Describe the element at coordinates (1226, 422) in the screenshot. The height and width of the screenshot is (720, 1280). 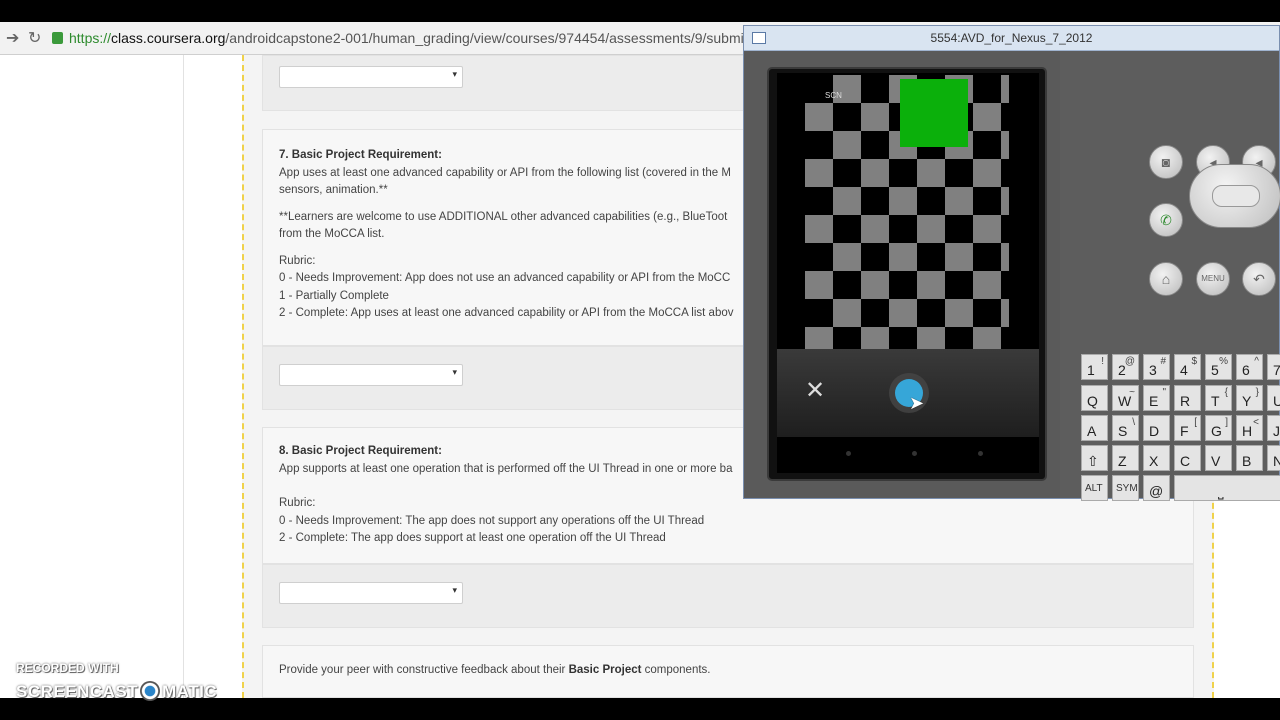
I see `key-sup: ]` at that location.